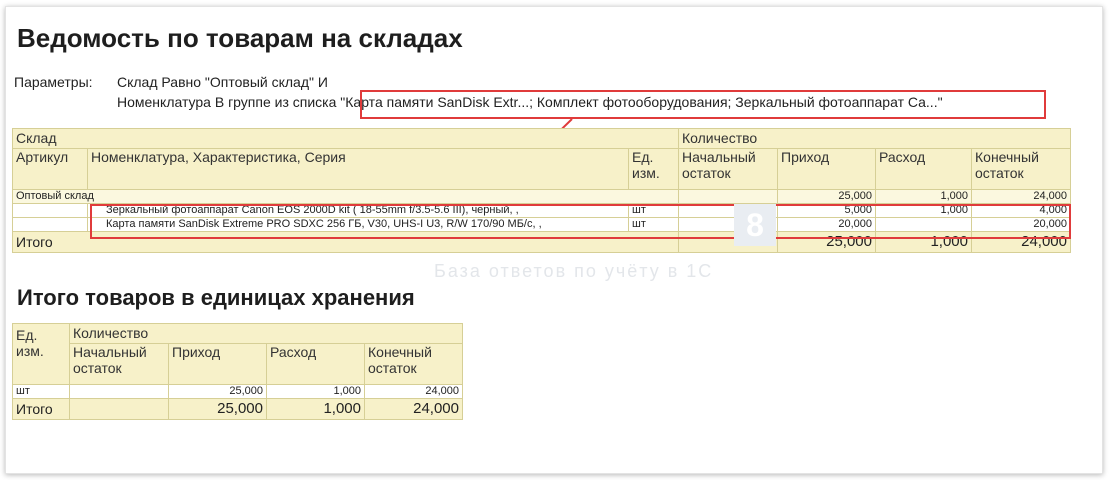 This screenshot has width=1110, height=480. Describe the element at coordinates (728, 196) in the screenshot. I see `group-row-nach` at that location.